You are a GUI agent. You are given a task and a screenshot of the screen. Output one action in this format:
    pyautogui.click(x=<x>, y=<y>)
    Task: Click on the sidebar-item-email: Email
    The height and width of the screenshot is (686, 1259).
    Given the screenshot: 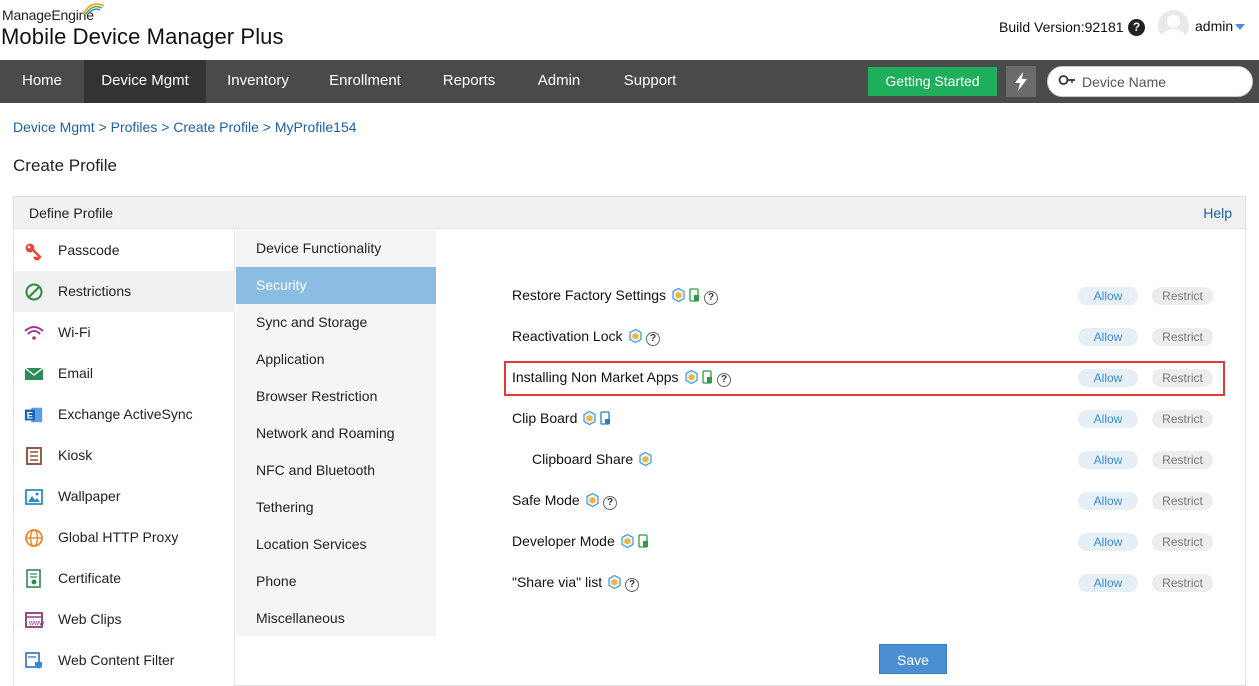 What is the action you would take?
    pyautogui.click(x=124, y=373)
    